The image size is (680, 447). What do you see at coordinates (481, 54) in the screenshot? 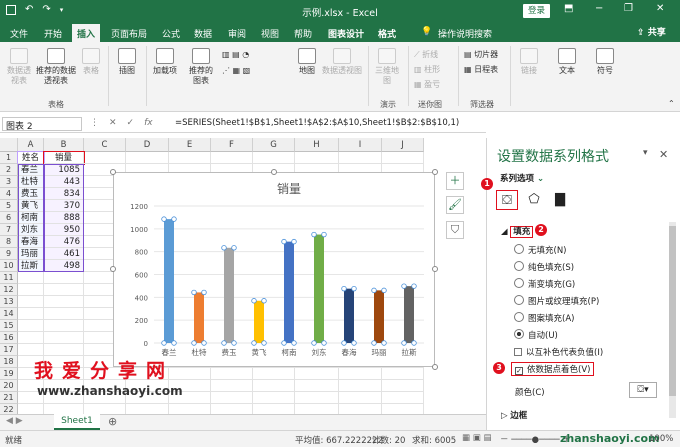
I see `slicer-button: ▤ 切片器` at bounding box center [481, 54].